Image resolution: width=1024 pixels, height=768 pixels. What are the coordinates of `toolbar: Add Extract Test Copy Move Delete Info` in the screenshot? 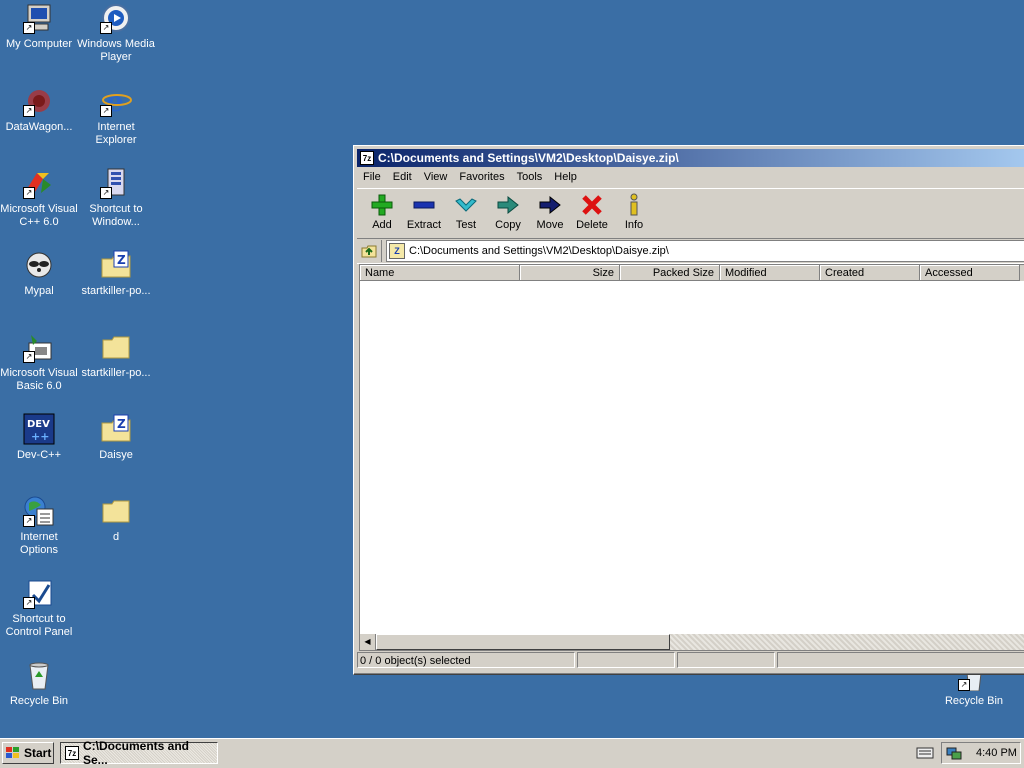 It's located at (690, 212).